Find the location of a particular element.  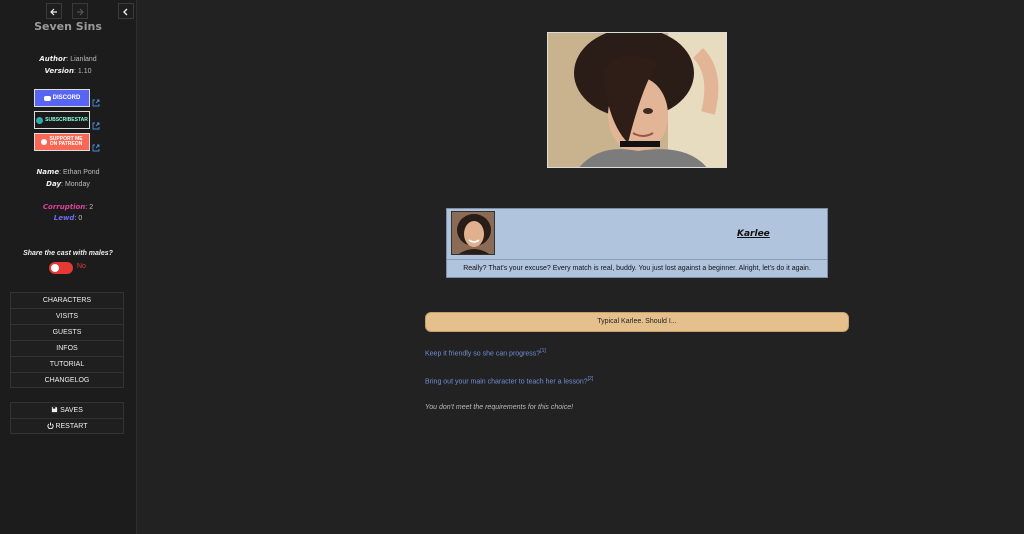

scene-portrait-image is located at coordinates (637, 100).